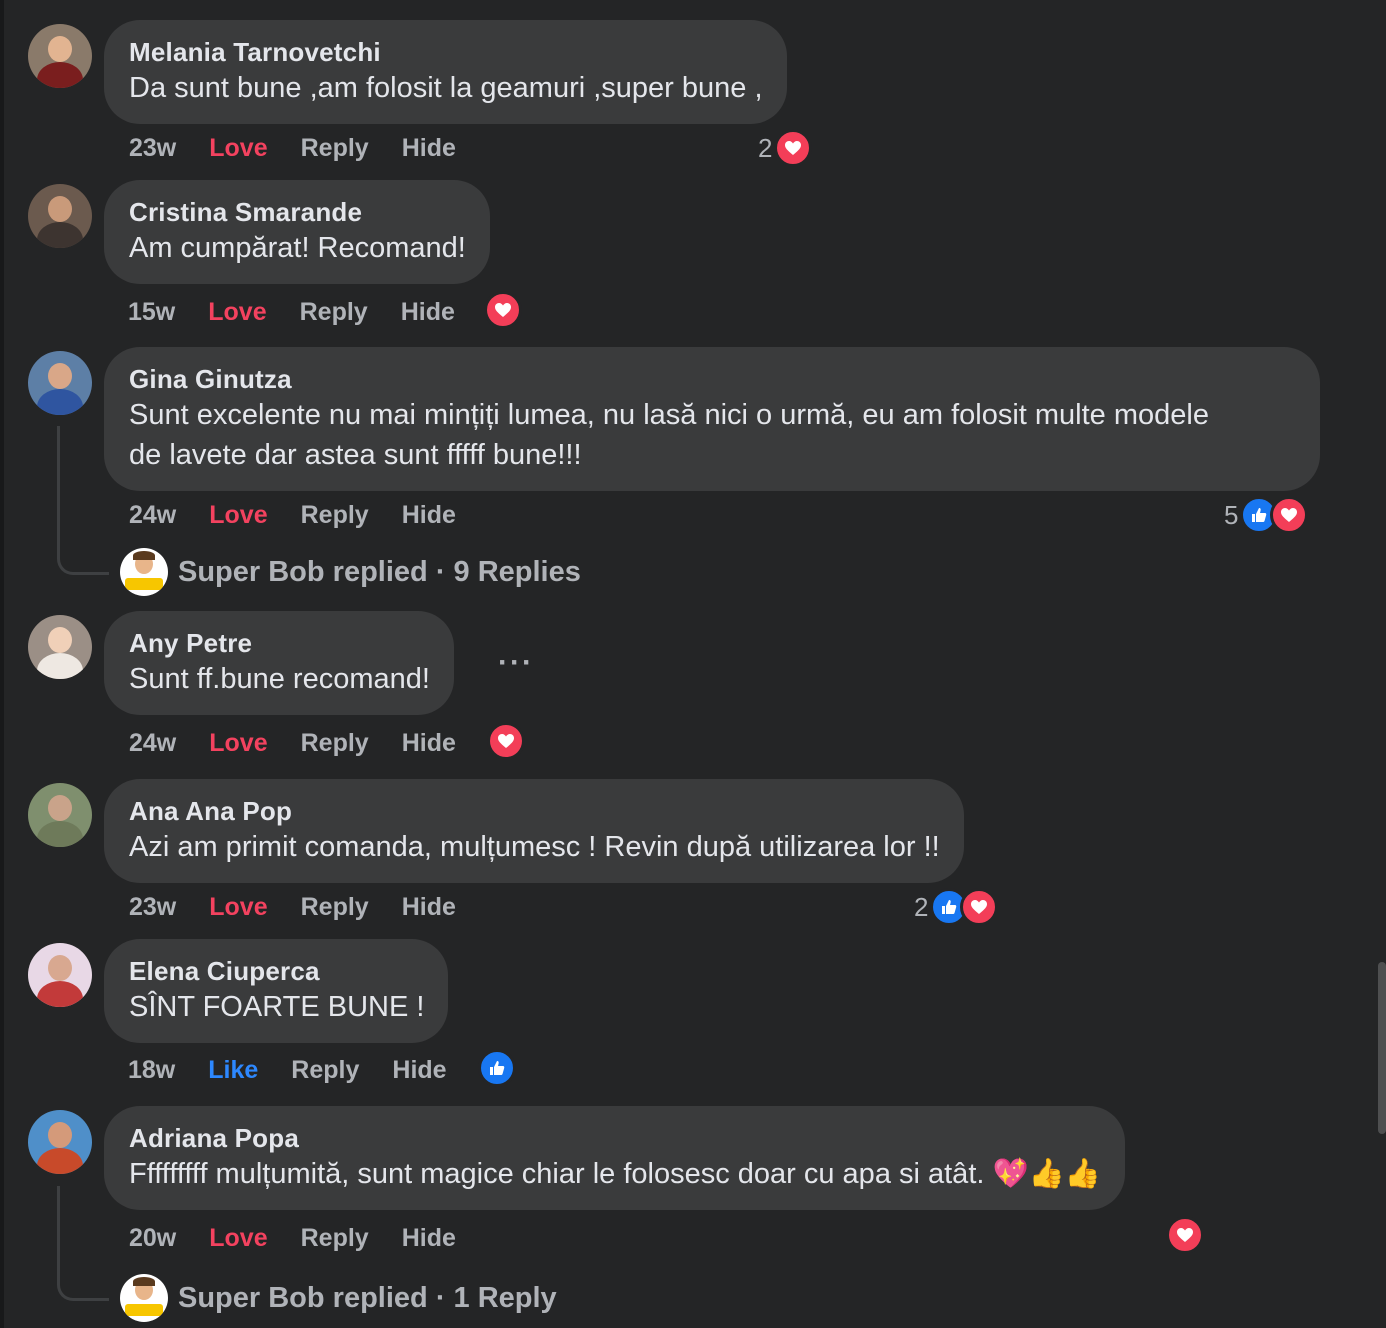 The height and width of the screenshot is (1328, 1386). Describe the element at coordinates (277, 1007) in the screenshot. I see `comment-text: SÎNT FOARTE BUNE !` at that location.